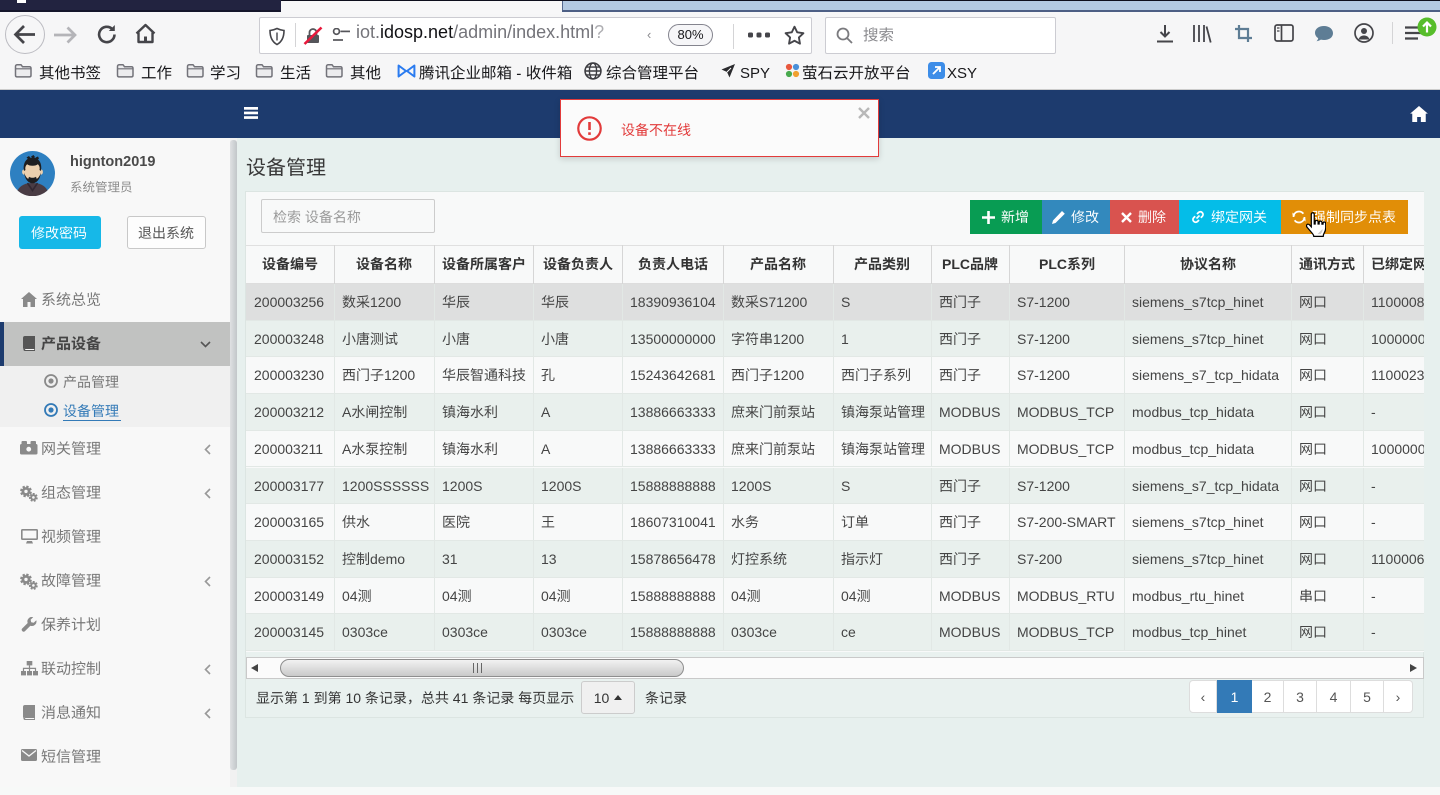  Describe the element at coordinates (306, 698) in the screenshot. I see `svg-text: 1` at that location.